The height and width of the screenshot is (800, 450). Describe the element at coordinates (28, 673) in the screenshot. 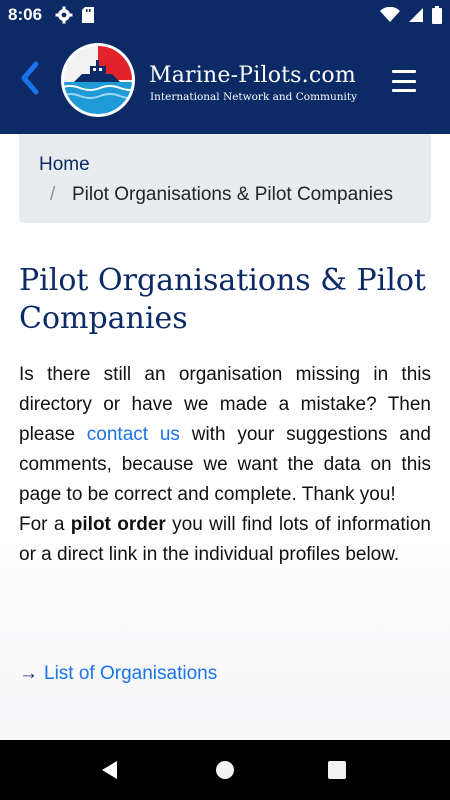

I see `arrow-right-icon: →` at that location.